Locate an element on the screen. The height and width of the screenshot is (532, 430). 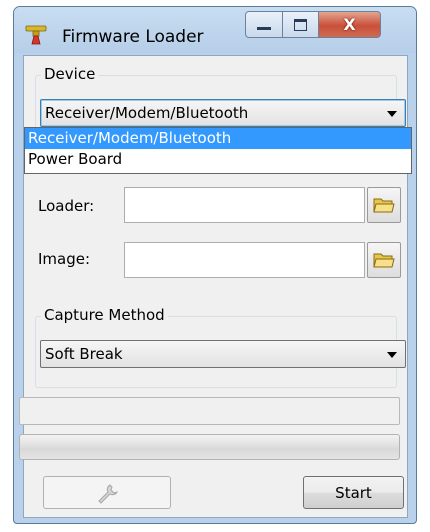
loader-browse-button is located at coordinates (384, 205).